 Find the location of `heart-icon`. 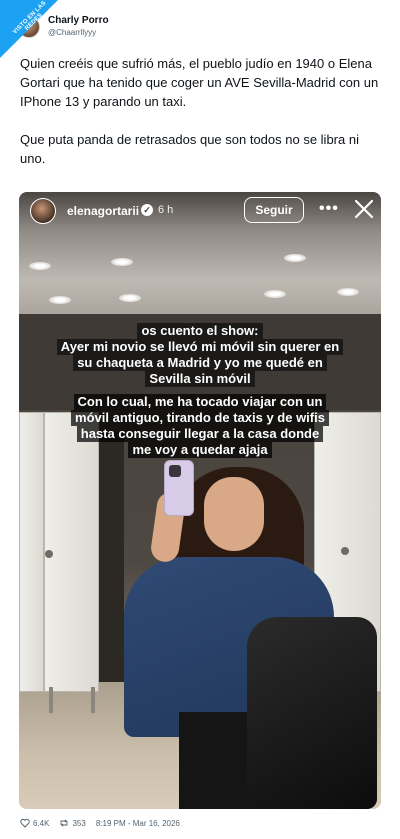

heart-icon is located at coordinates (25, 823).